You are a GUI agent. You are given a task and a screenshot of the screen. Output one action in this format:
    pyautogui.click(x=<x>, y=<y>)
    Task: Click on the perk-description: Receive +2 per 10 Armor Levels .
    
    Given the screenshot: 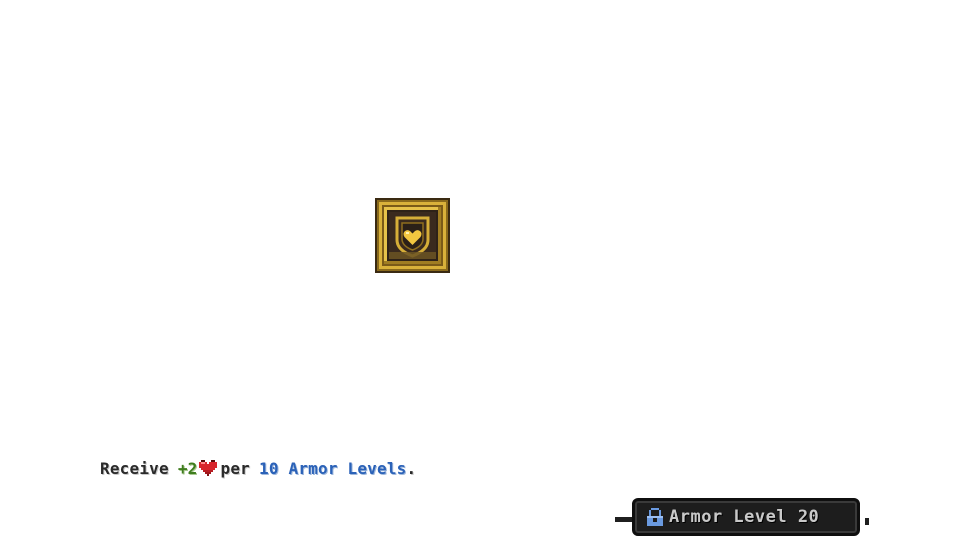 What is the action you would take?
    pyautogui.click(x=258, y=468)
    